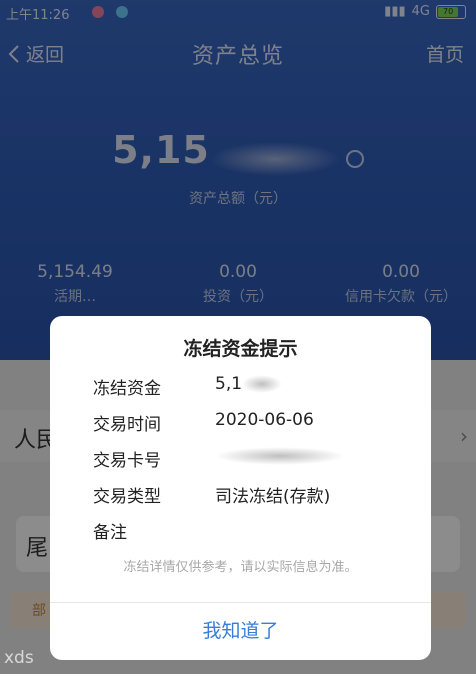 The width and height of the screenshot is (476, 674). I want to click on dialog-title: 冻结资金提示, so click(240, 349).